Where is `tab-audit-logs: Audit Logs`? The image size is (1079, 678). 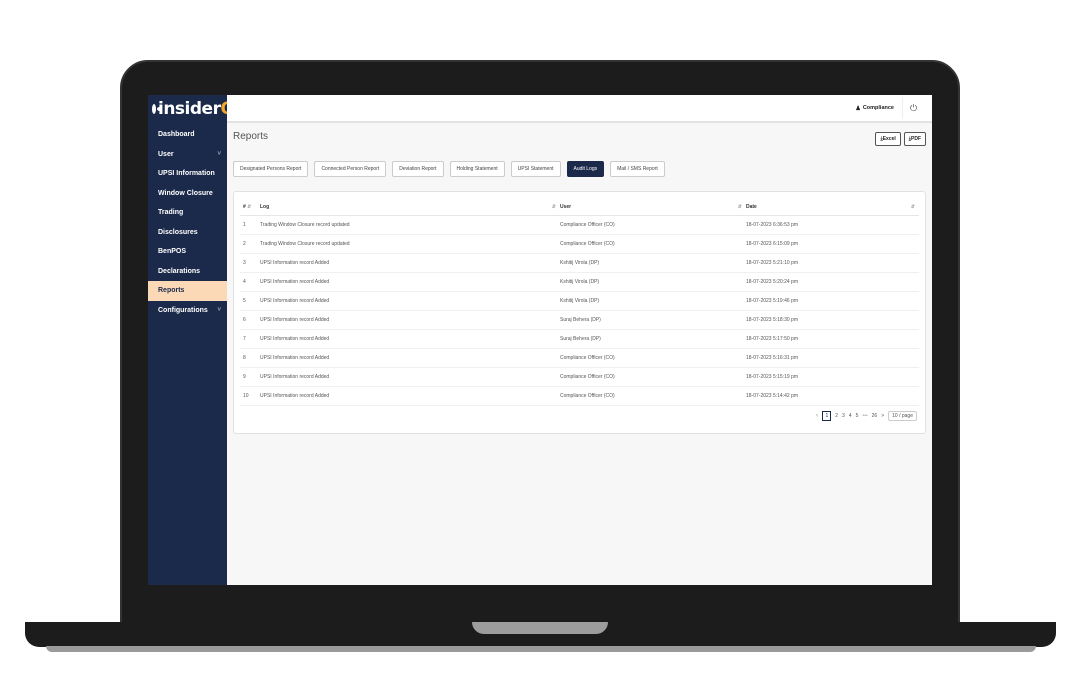
tab-audit-logs: Audit Logs is located at coordinates (585, 169).